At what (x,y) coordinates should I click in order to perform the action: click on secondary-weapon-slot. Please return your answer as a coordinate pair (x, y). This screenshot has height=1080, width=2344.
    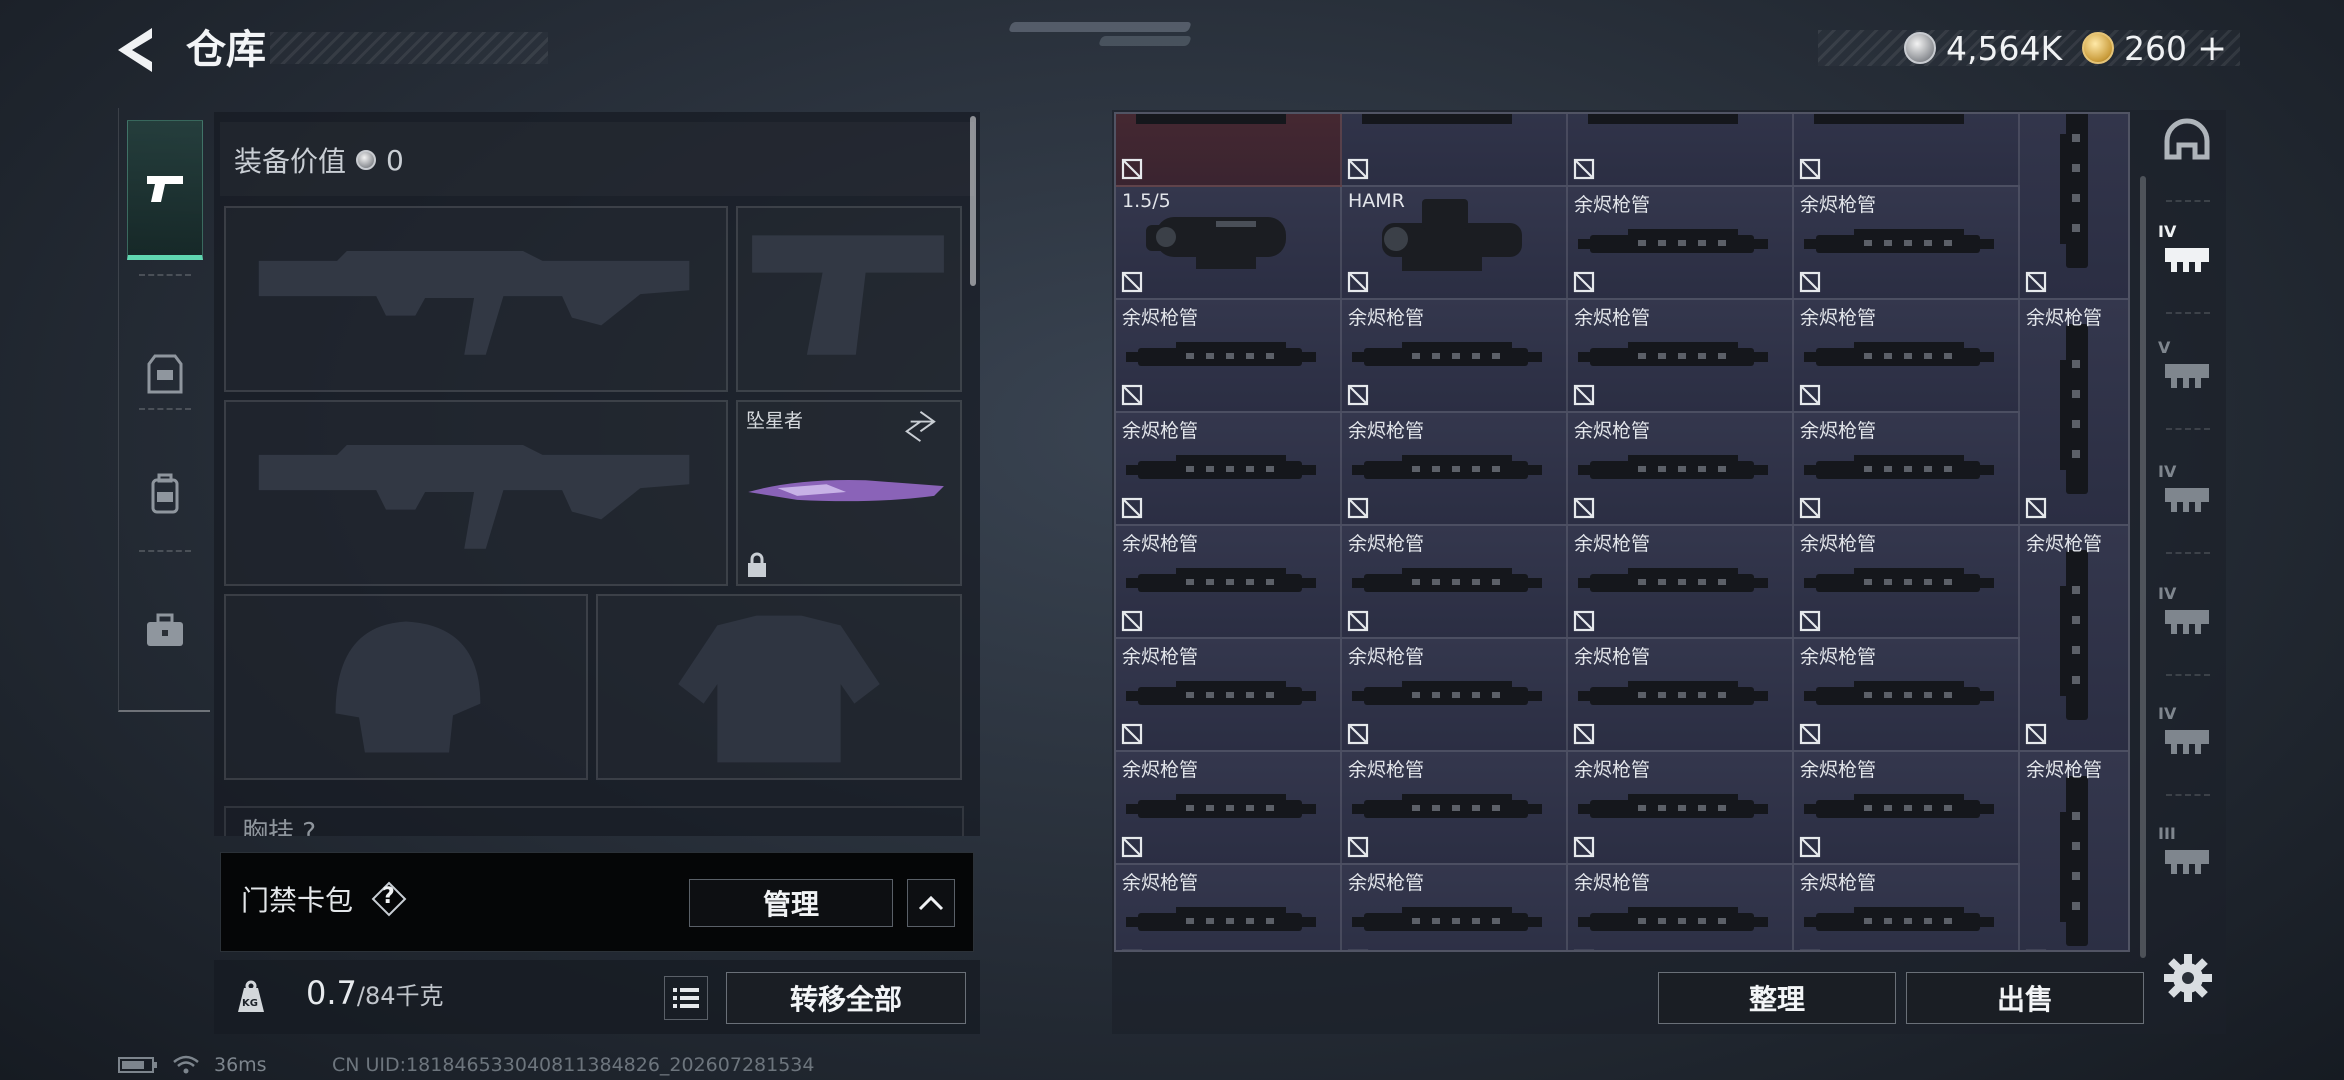
    Looking at the image, I should click on (476, 493).